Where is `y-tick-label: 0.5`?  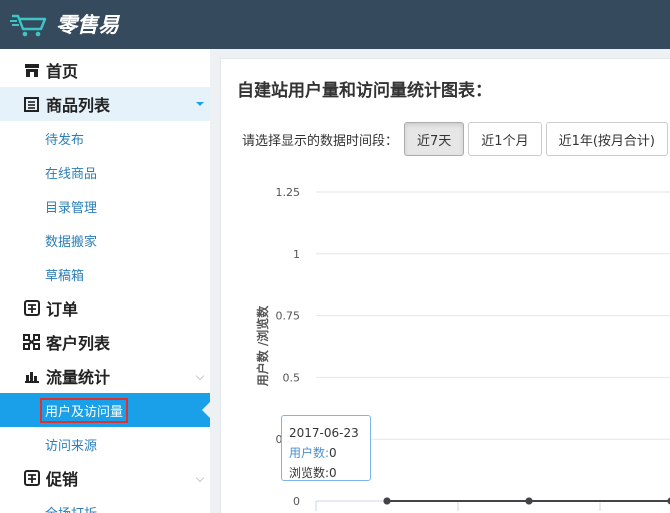 y-tick-label: 0.5 is located at coordinates (292, 377).